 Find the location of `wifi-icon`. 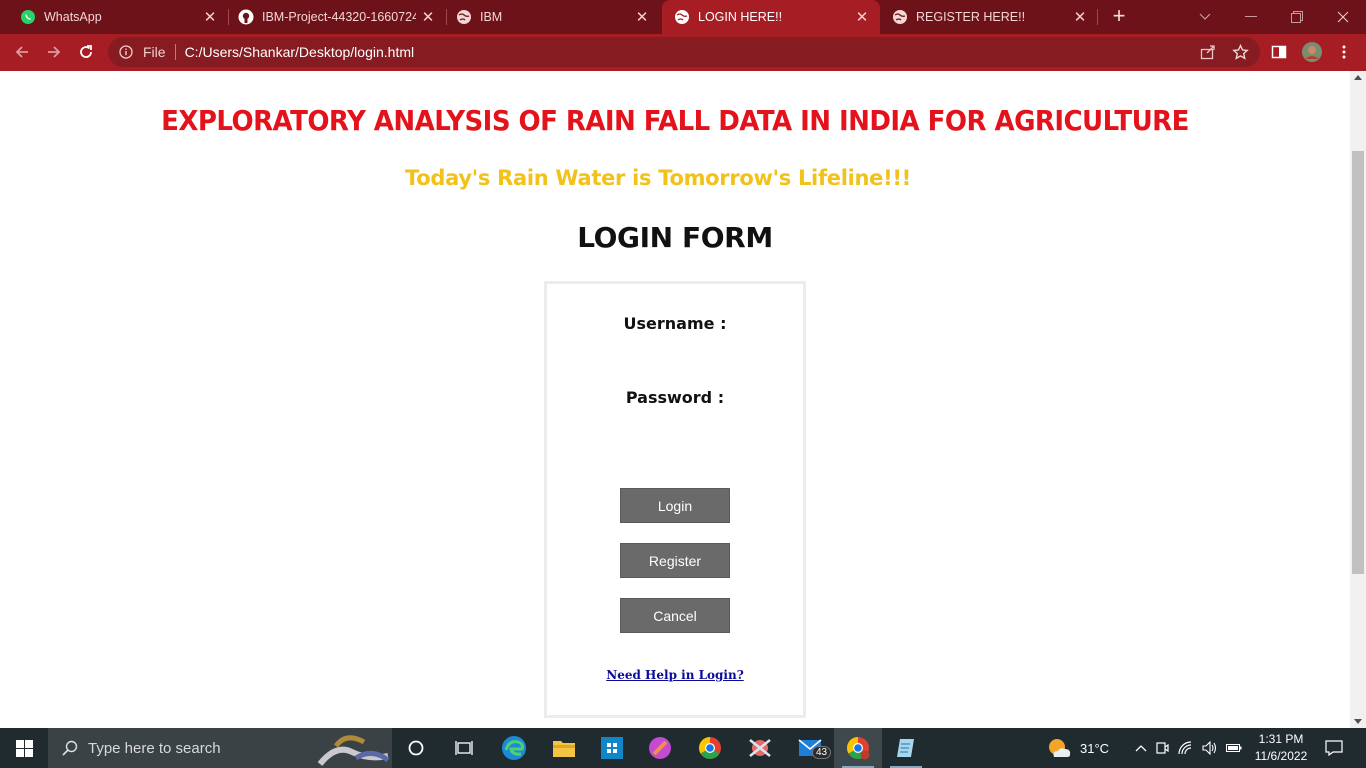

wifi-icon is located at coordinates (1186, 748).